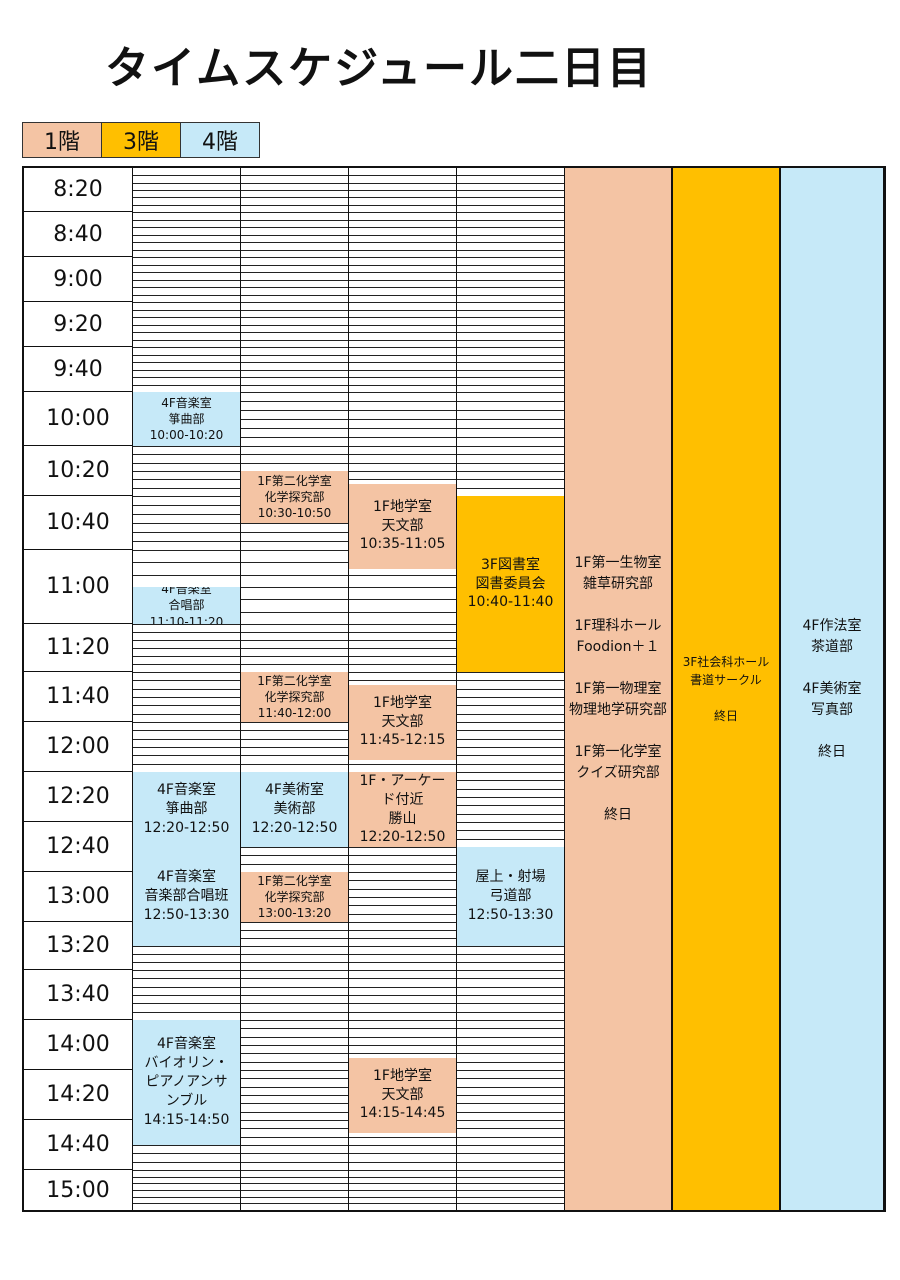 The height and width of the screenshot is (1280, 900). I want to click on time-label: 13:20, so click(78, 946).